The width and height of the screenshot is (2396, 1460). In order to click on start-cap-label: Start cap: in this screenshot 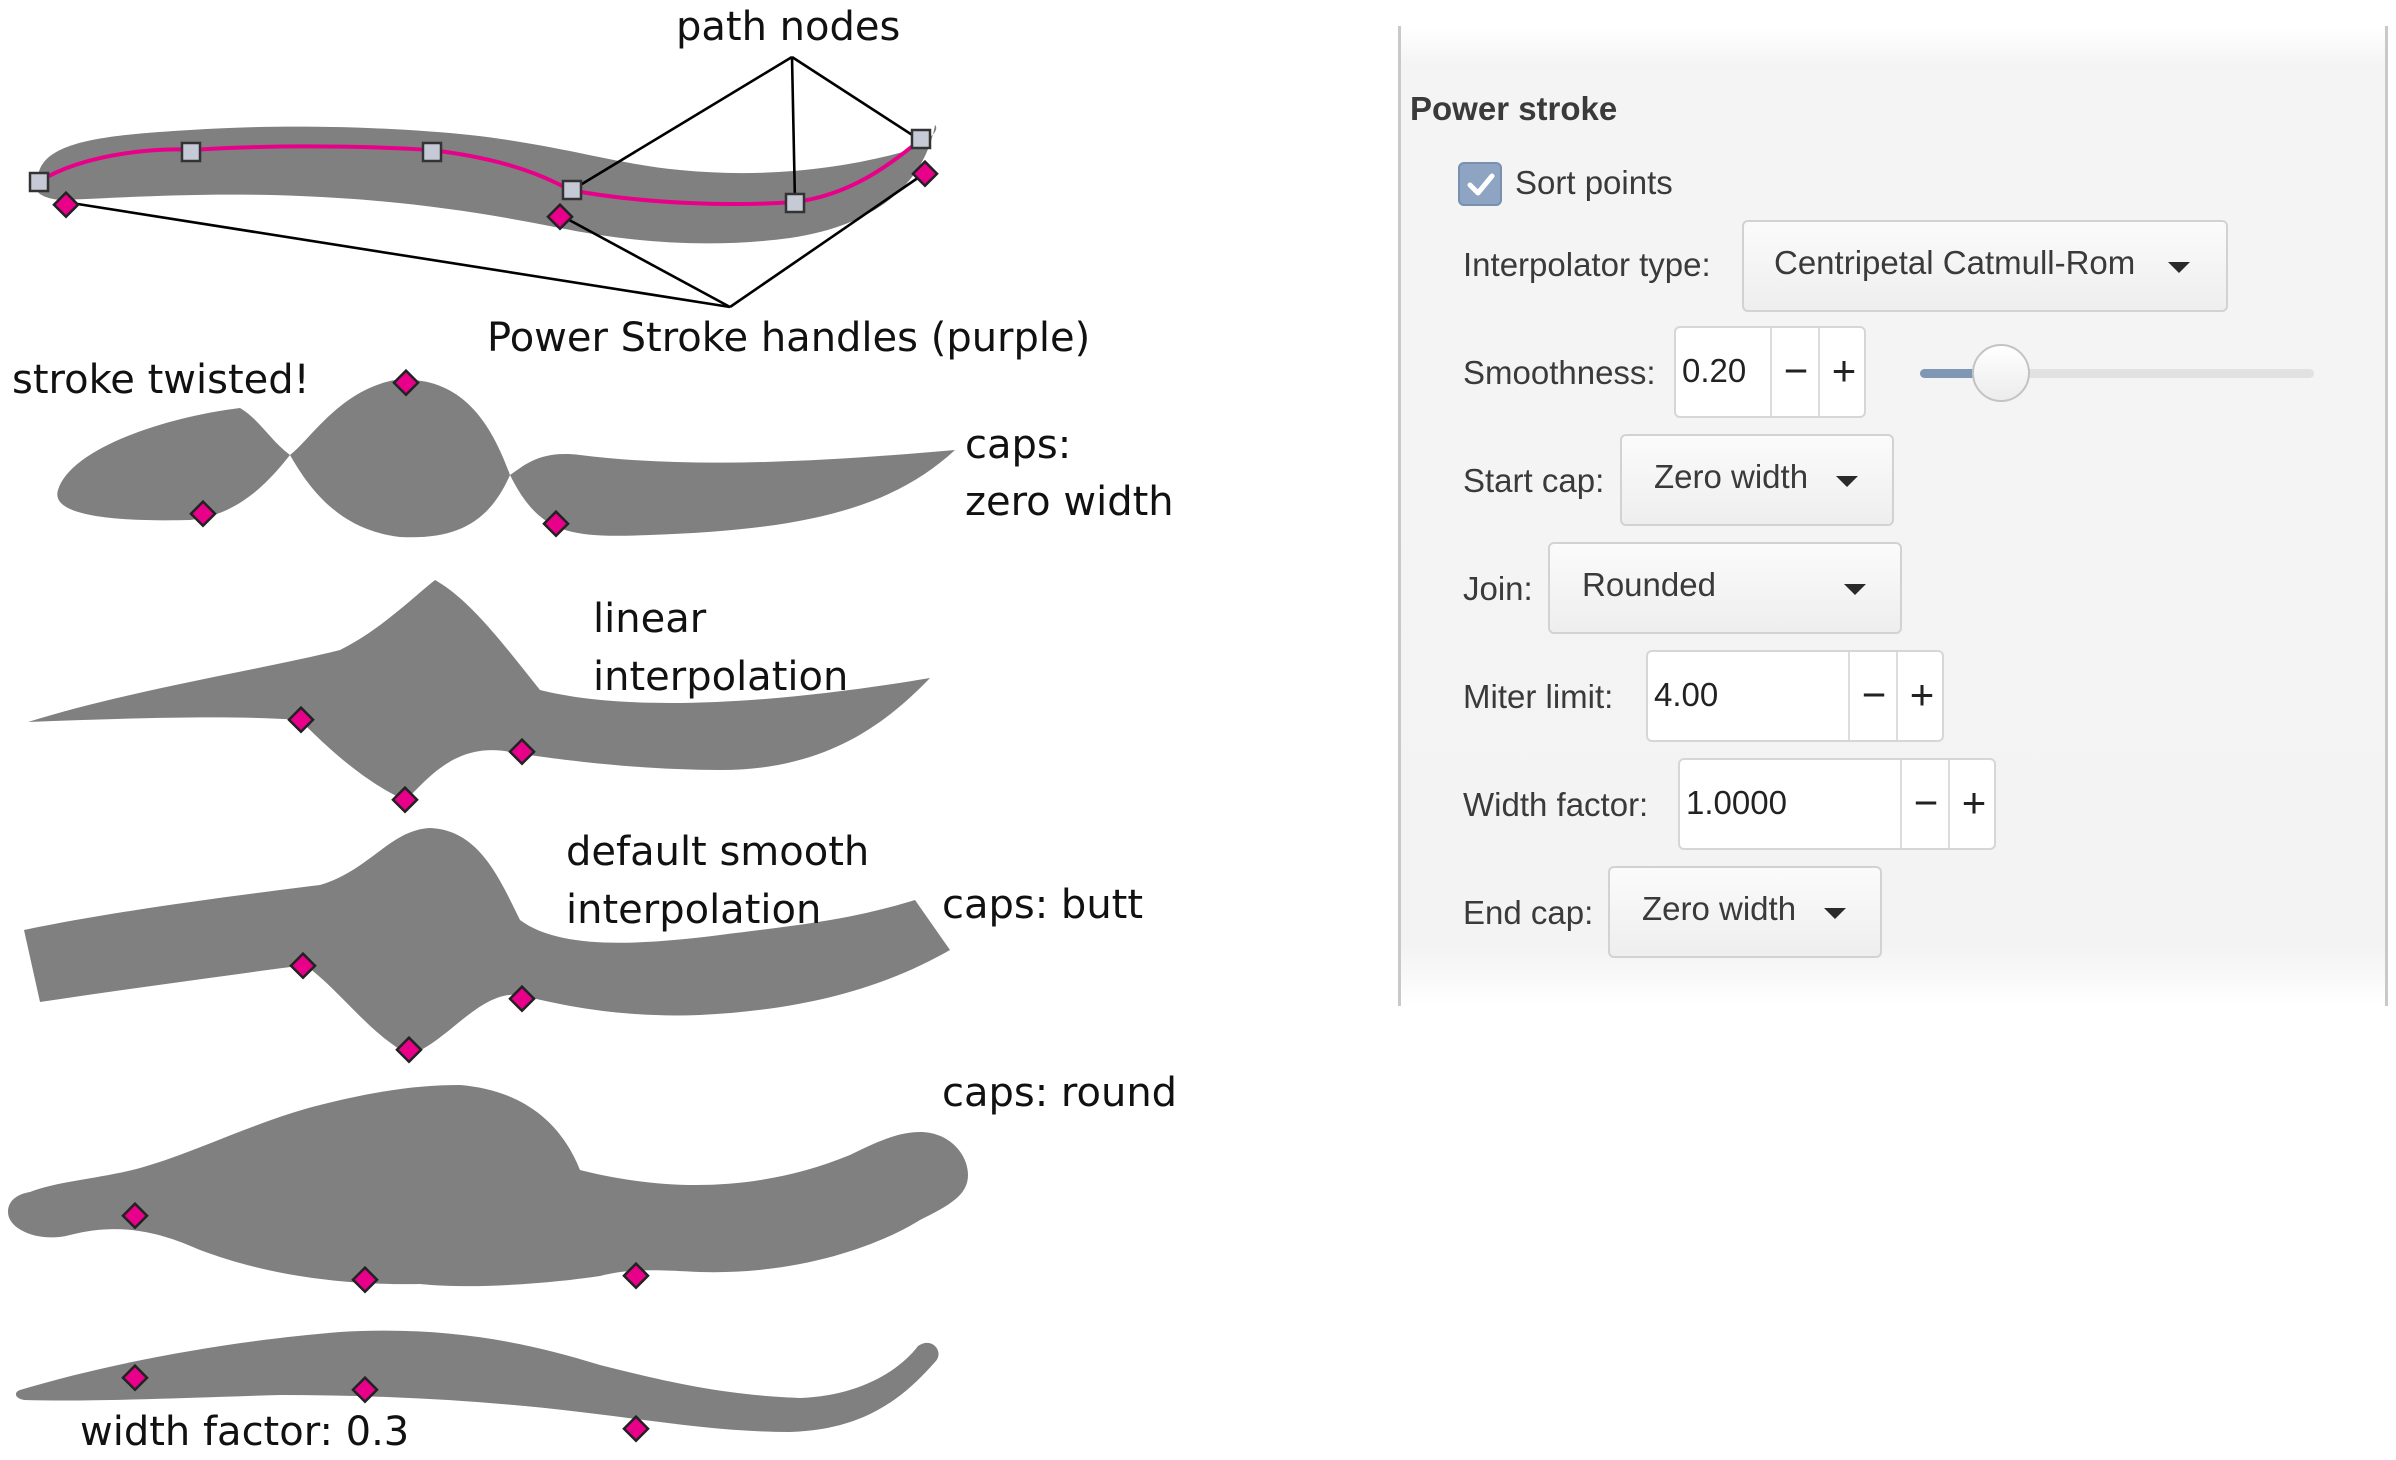, I will do `click(1534, 480)`.